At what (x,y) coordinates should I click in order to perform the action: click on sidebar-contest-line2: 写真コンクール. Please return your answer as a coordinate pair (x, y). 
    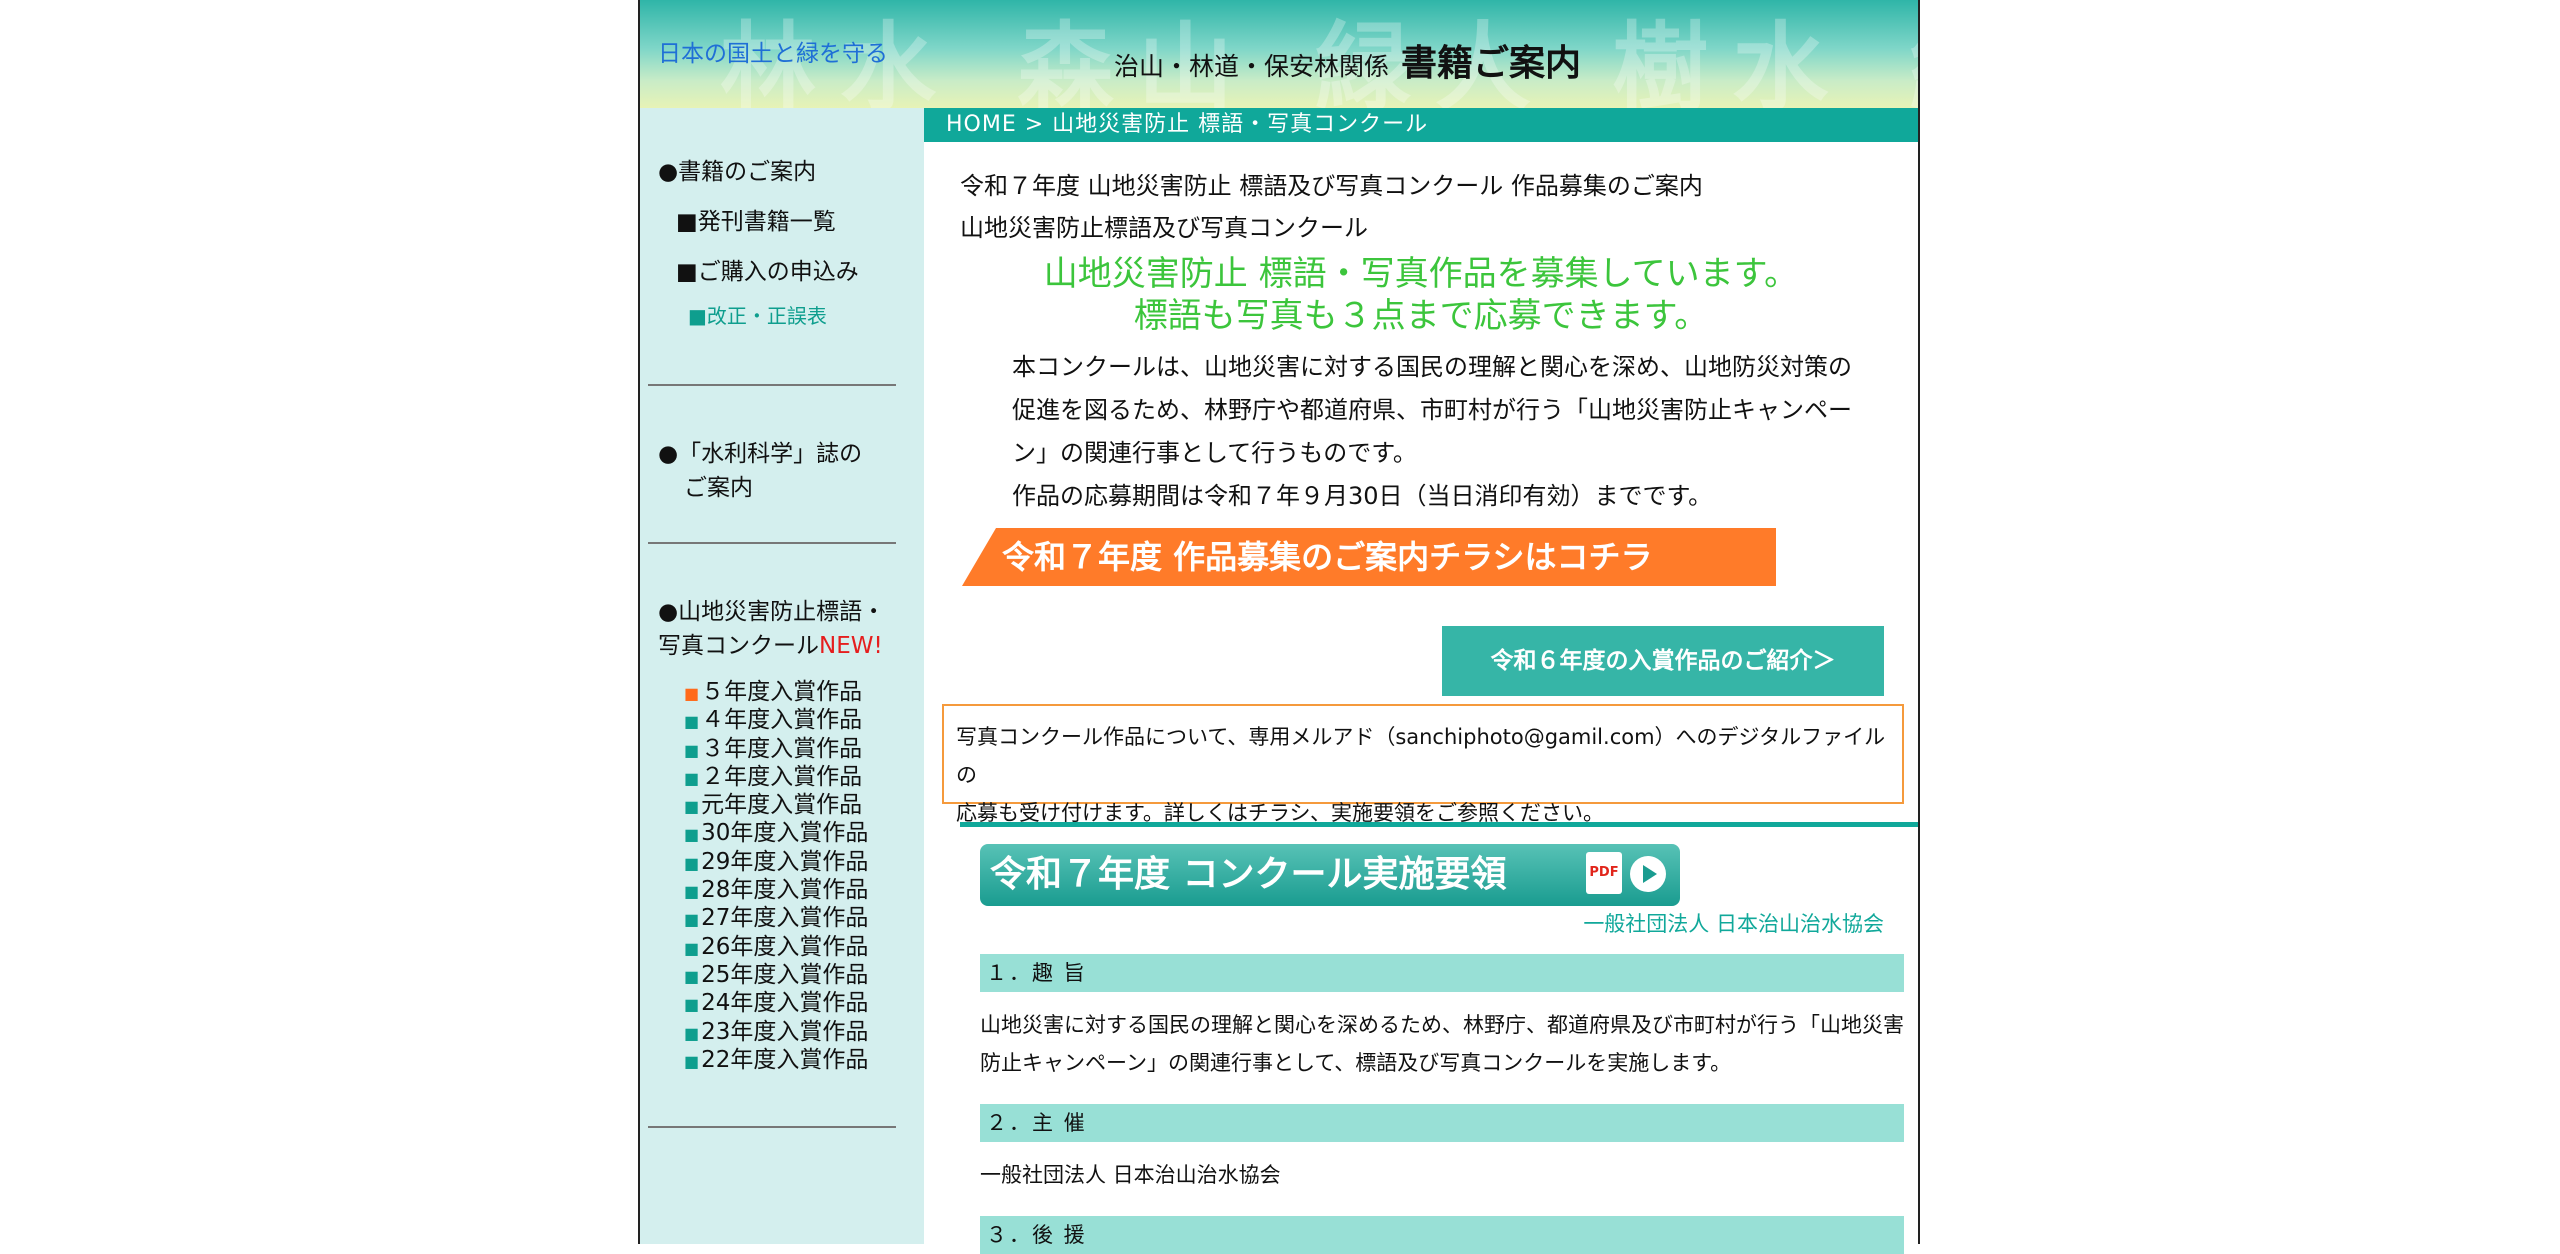
    Looking at the image, I should click on (738, 646).